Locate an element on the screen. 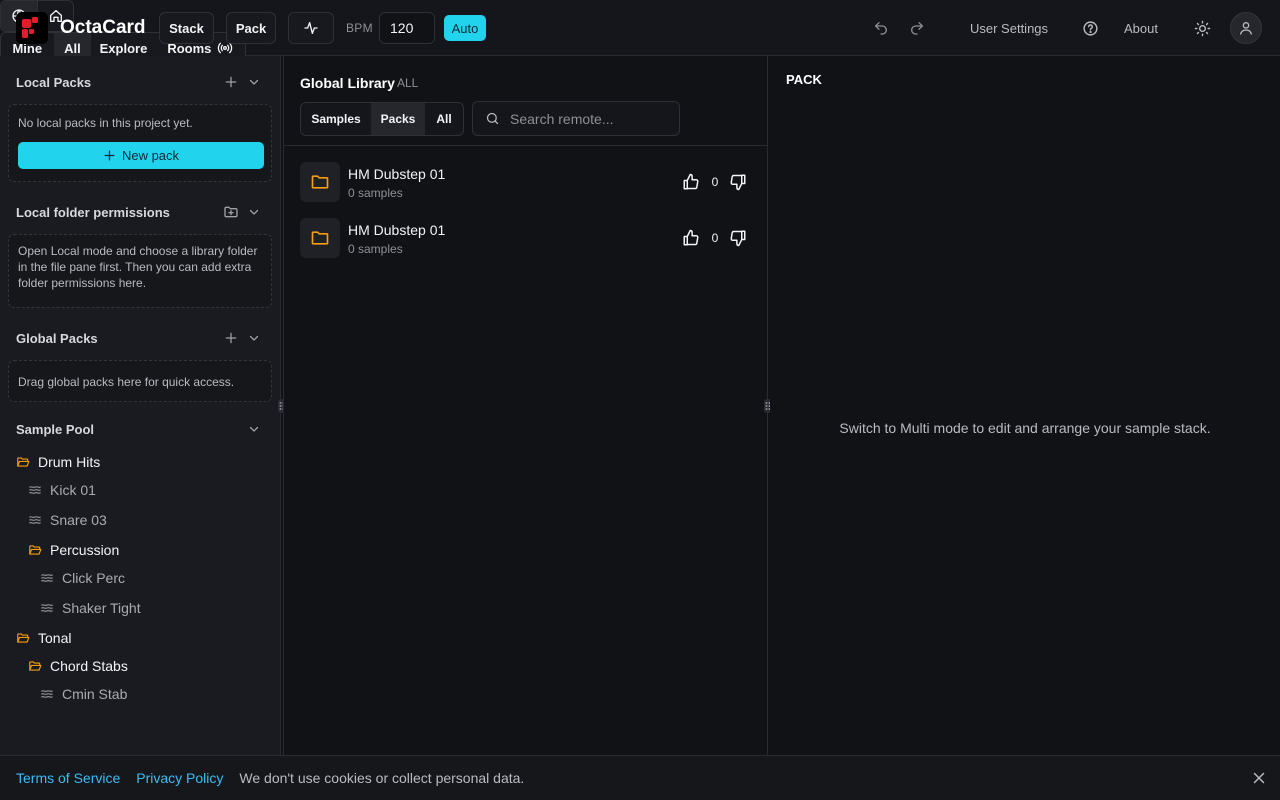 The width and height of the screenshot is (1280, 800). library-scope: ALL is located at coordinates (408, 83).